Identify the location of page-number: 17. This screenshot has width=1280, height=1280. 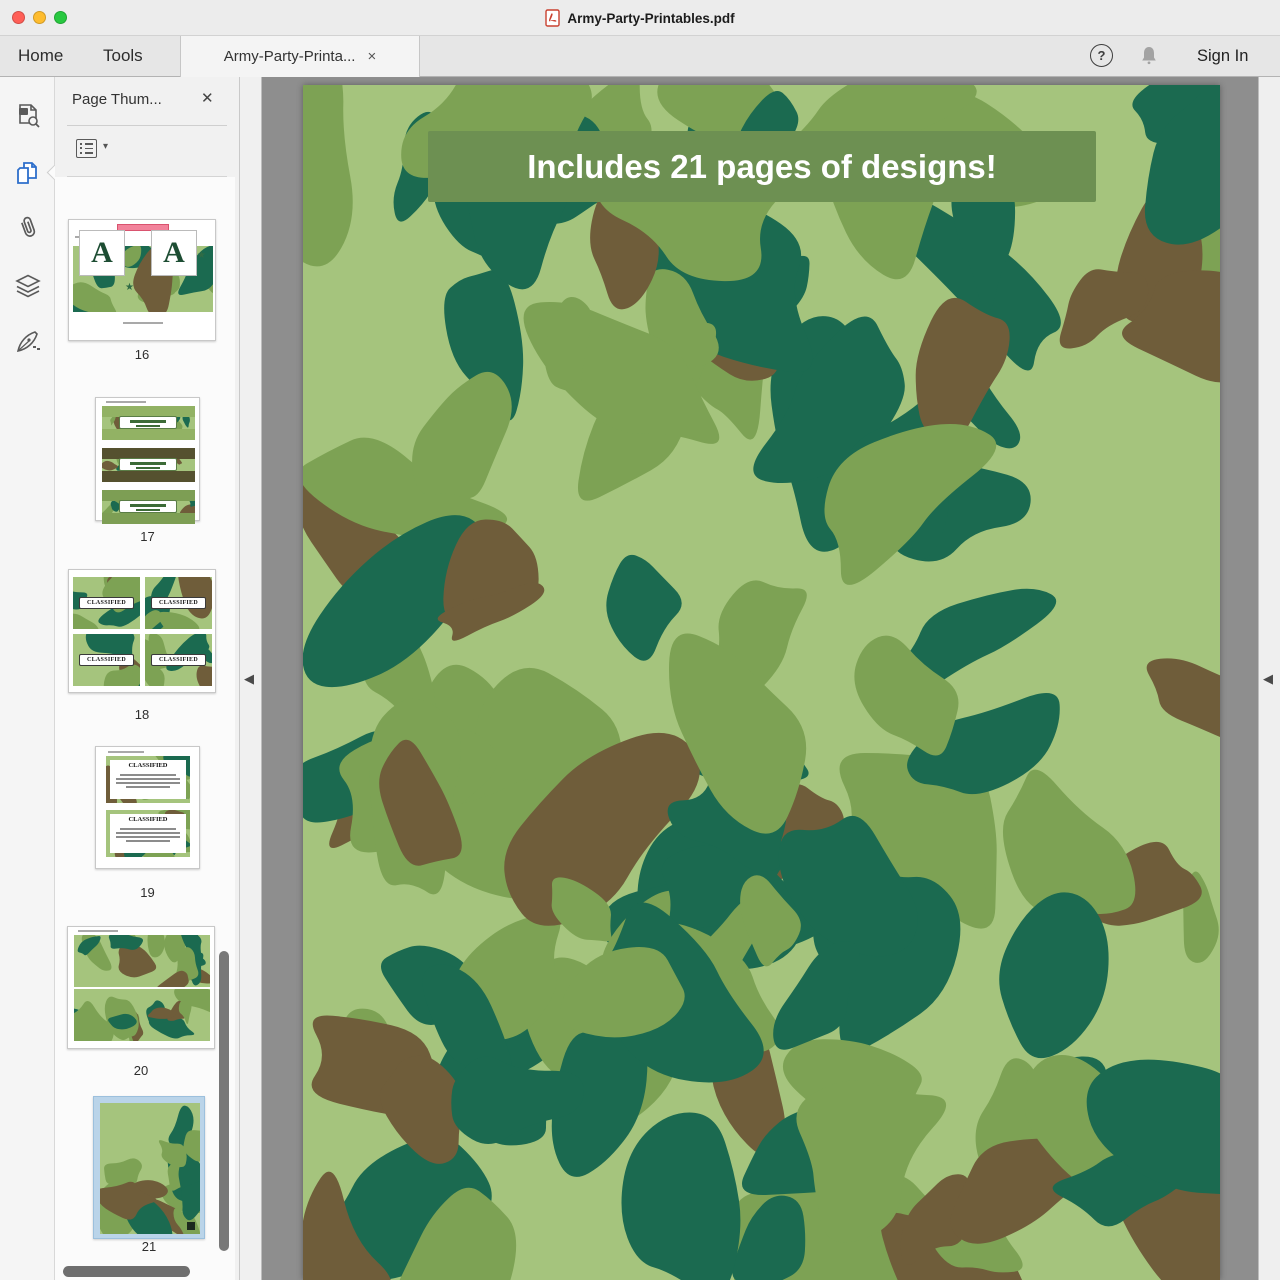
(147, 536).